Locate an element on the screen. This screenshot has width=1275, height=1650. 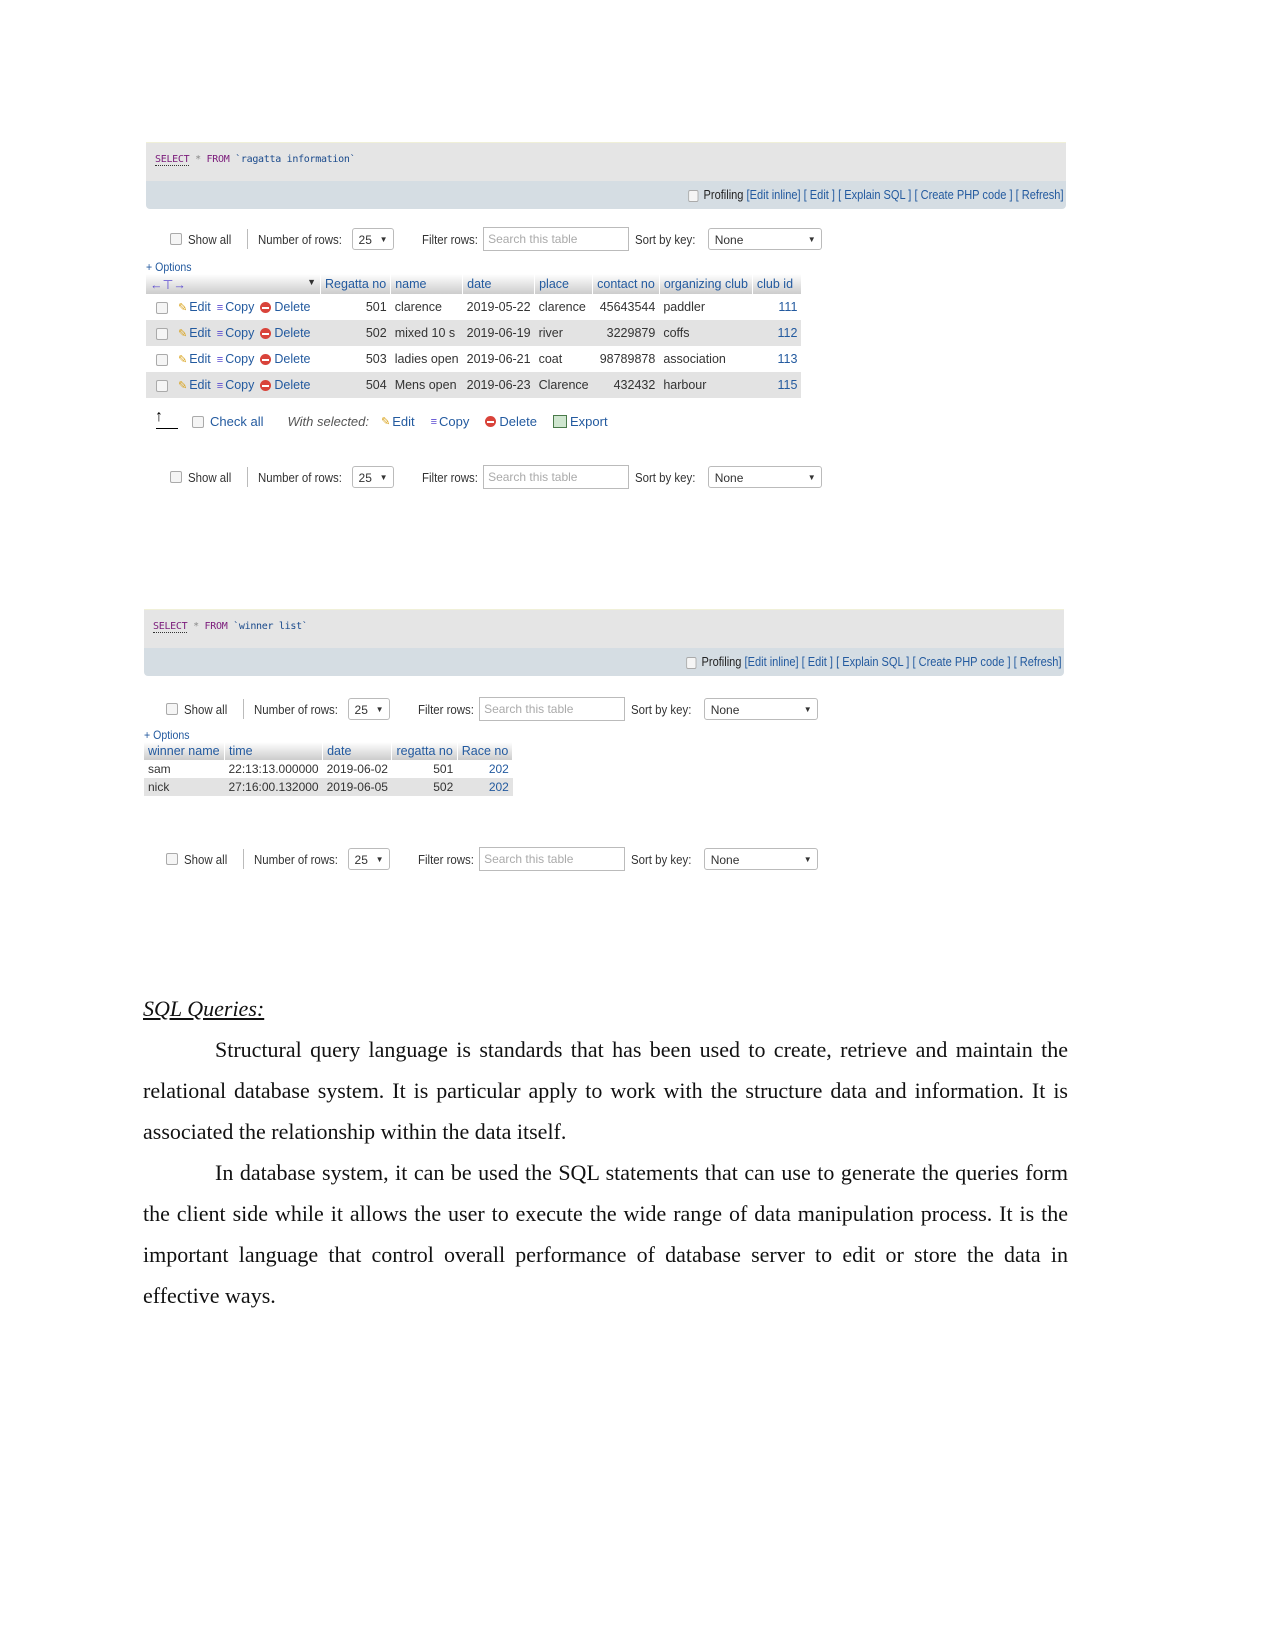
table-row: nick 27:16:00.132000 2019-06-05 502 202 is located at coordinates (328, 787).